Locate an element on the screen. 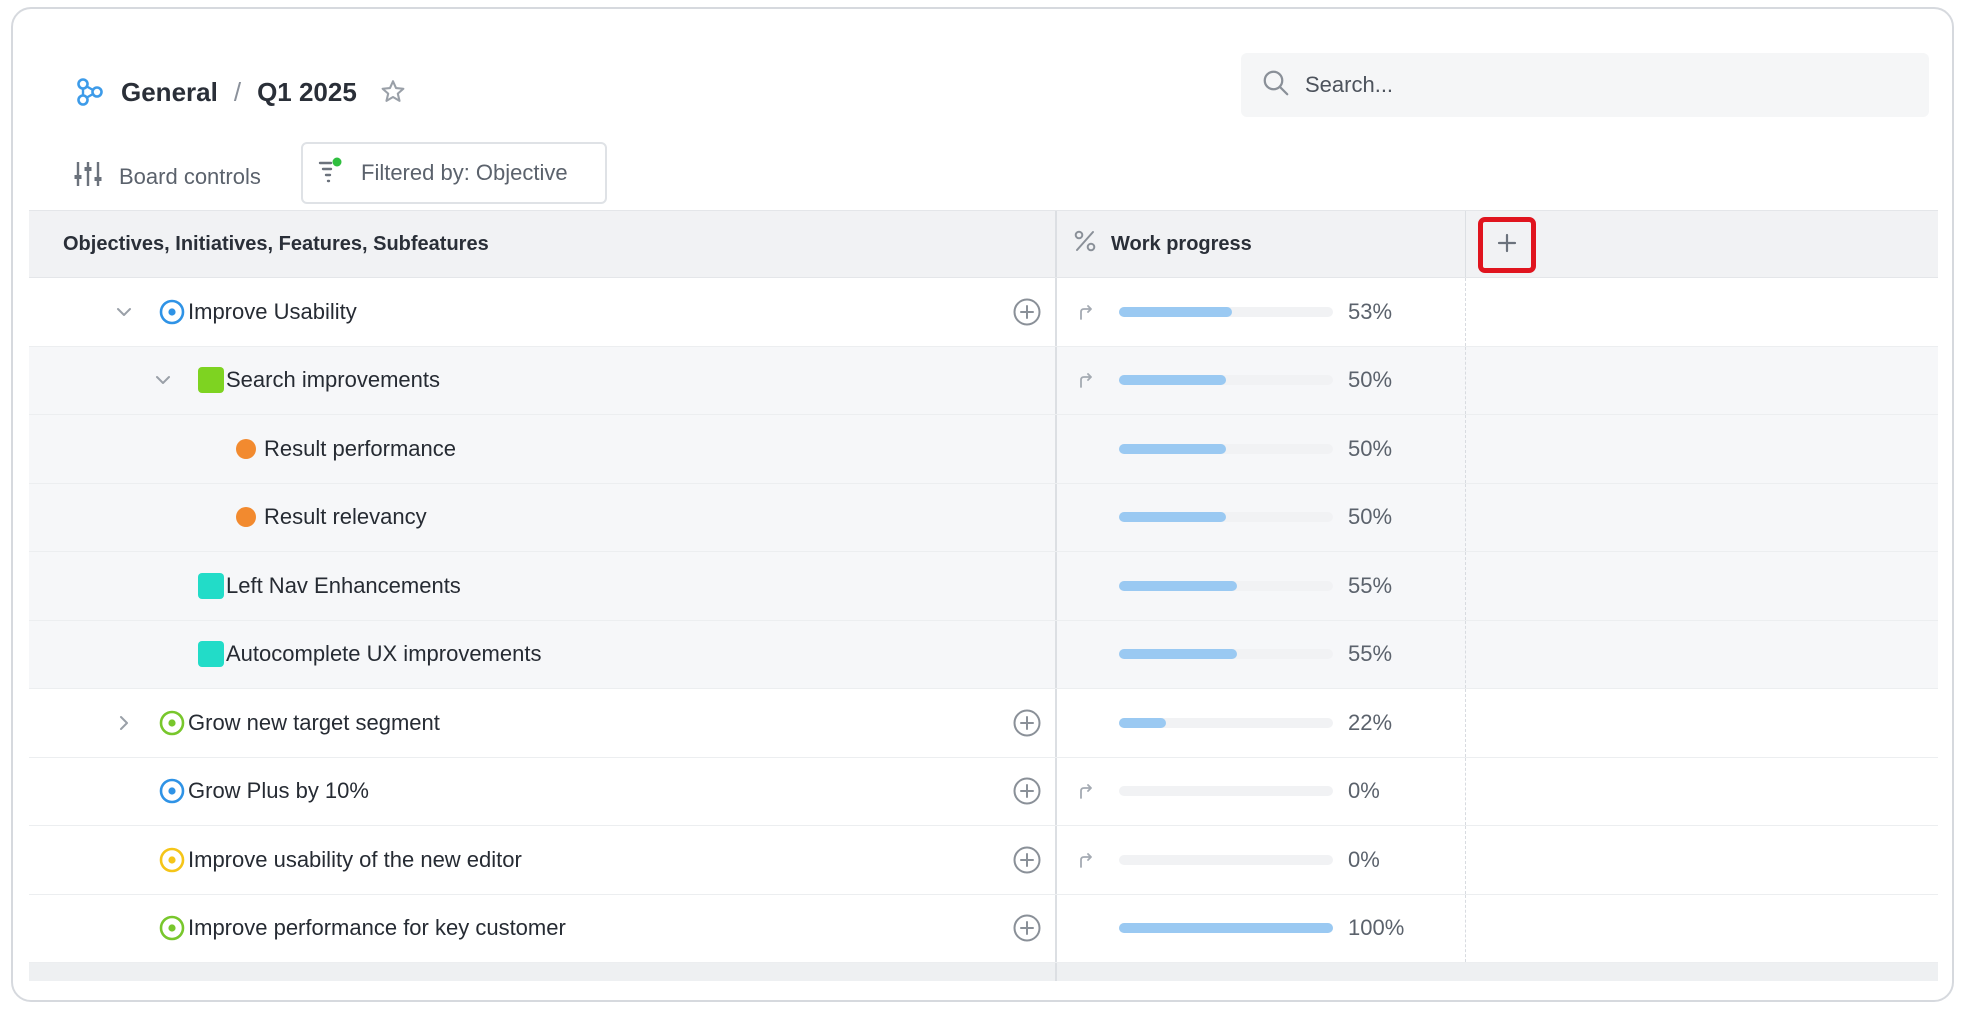 Image resolution: width=1965 pixels, height=1016 pixels. percent-icon is located at coordinates (1085, 244).